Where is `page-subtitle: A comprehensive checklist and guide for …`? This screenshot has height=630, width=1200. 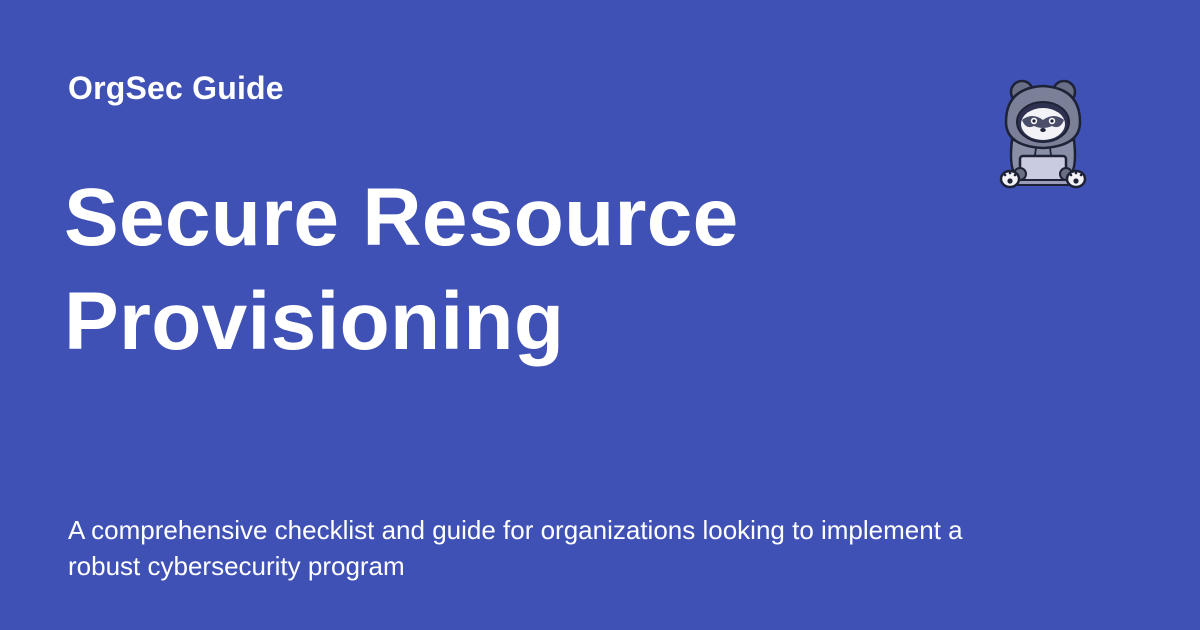
page-subtitle: A comprehensive checklist and guide for … is located at coordinates (515, 548).